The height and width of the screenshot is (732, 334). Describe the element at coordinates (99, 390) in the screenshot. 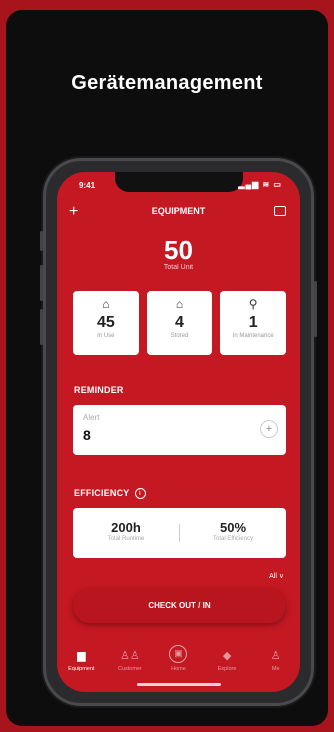

I see `reminder-heading: REMINDER` at that location.